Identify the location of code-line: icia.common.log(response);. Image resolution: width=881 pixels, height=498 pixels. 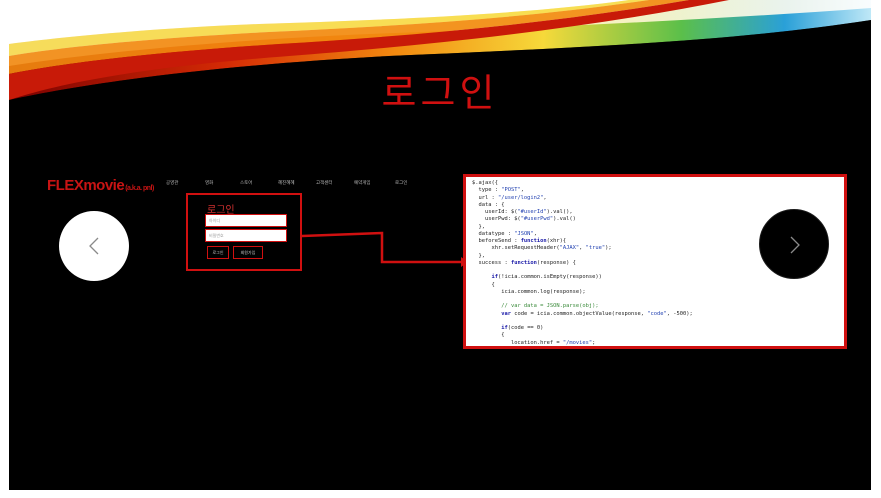
(655, 292).